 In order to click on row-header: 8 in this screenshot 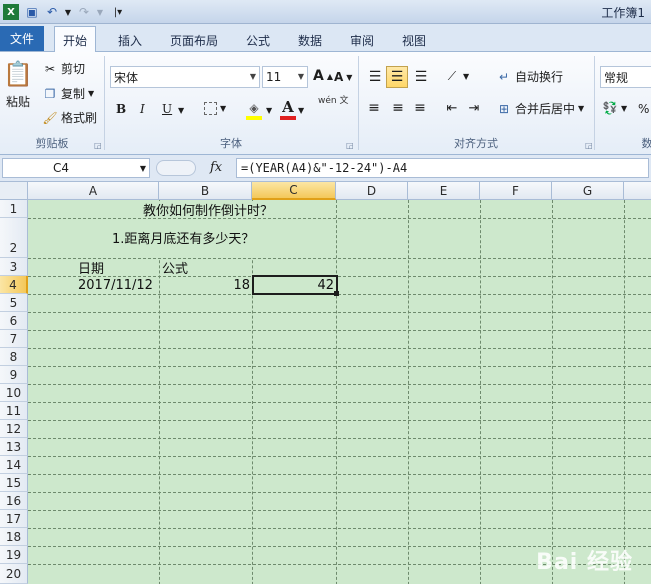, I will do `click(14, 357)`.